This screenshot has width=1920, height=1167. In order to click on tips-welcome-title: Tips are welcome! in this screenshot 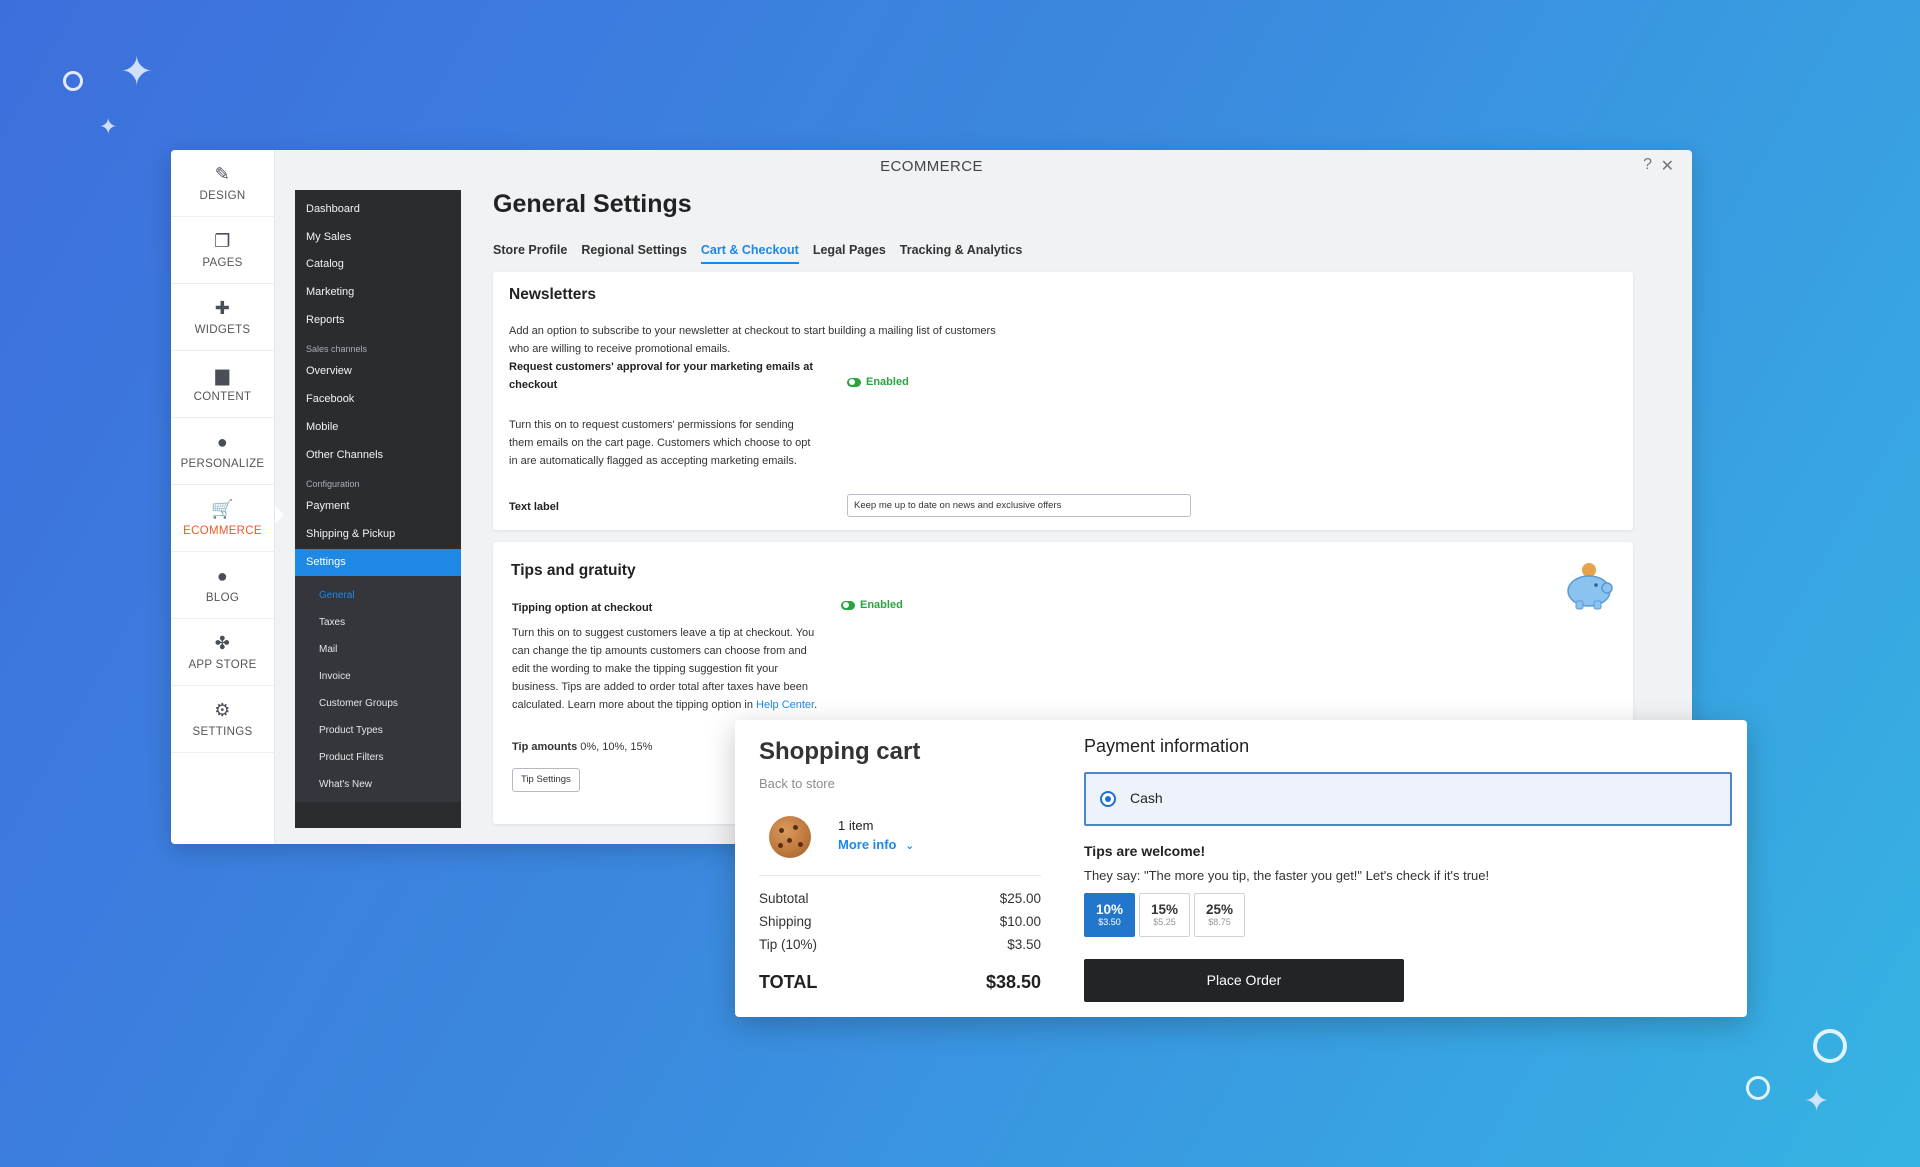, I will do `click(1145, 851)`.